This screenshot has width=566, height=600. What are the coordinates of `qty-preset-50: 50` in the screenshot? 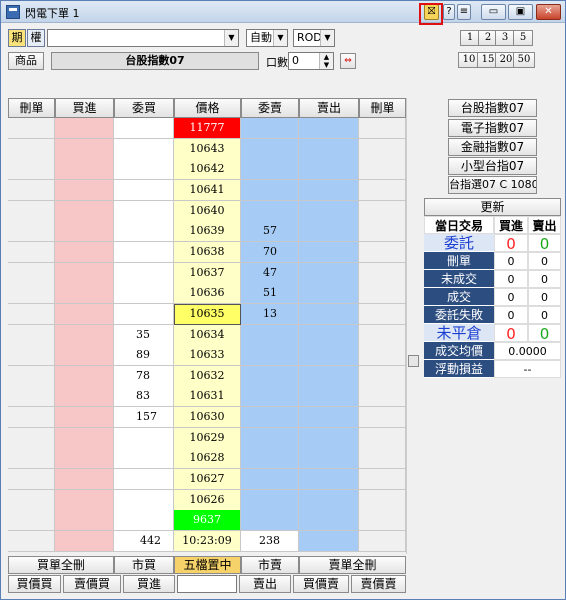 It's located at (524, 60).